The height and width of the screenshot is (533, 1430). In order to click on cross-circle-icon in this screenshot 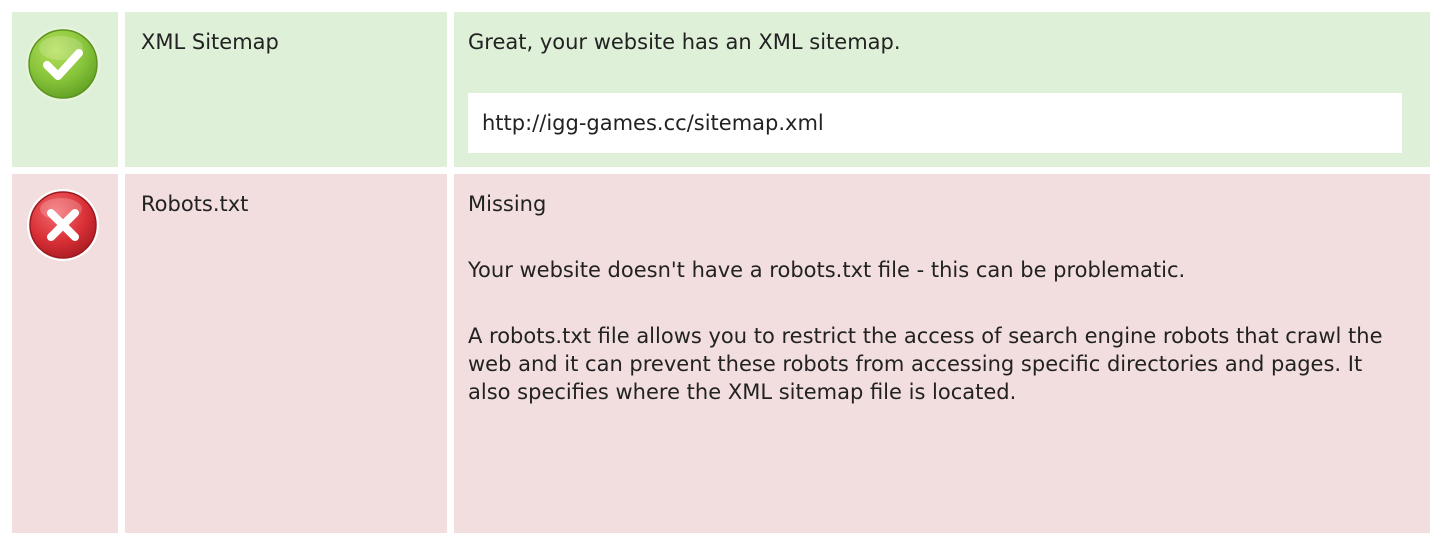, I will do `click(63, 225)`.